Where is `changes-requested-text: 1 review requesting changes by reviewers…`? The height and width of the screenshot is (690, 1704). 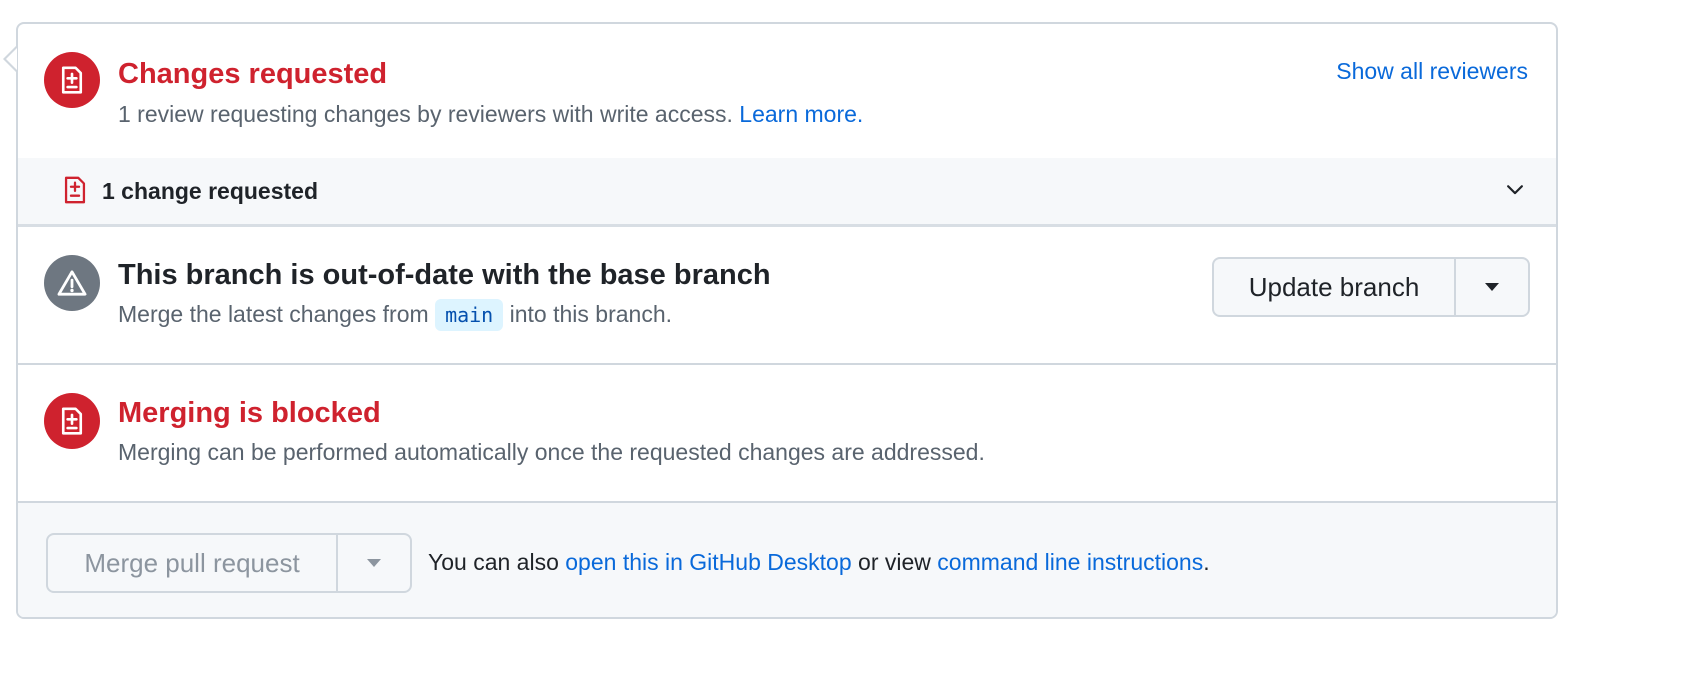 changes-requested-text: 1 review requesting changes by reviewers… is located at coordinates (425, 114).